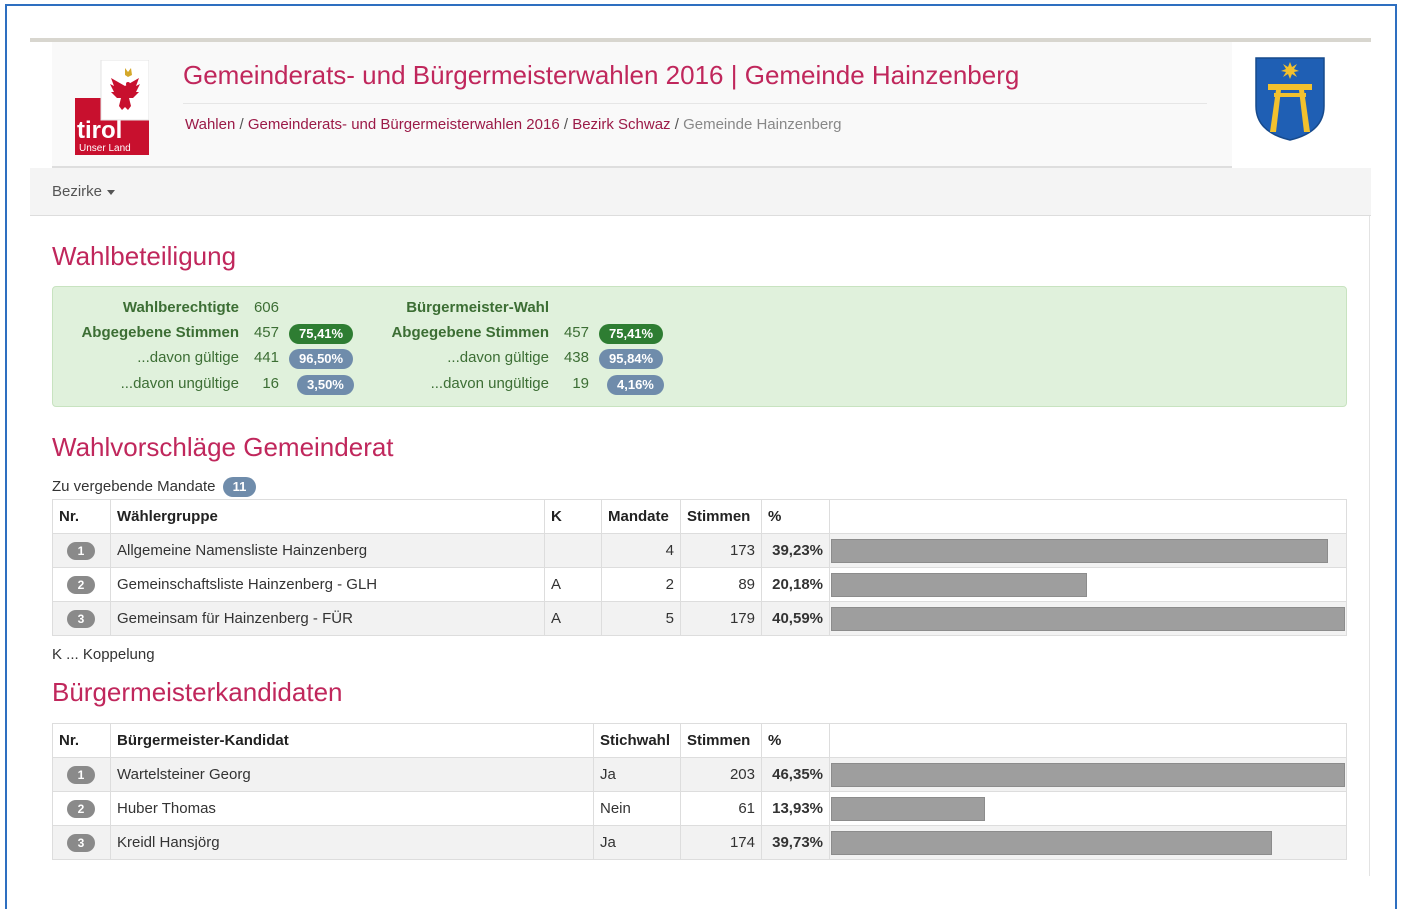 The image size is (1401, 909). I want to click on koppelung, so click(573, 550).